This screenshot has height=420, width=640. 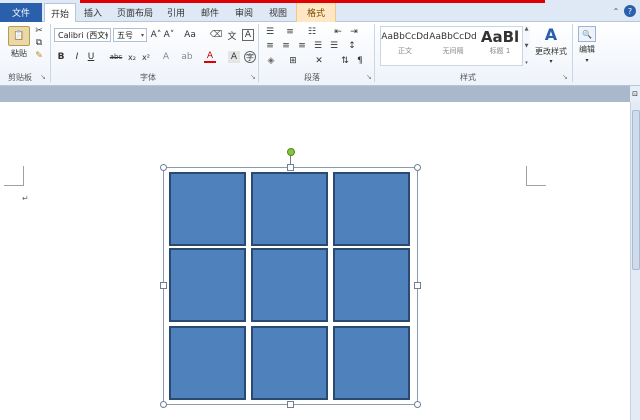 What do you see at coordinates (190, 35) in the screenshot?
I see `change-case-icon: Aa` at bounding box center [190, 35].